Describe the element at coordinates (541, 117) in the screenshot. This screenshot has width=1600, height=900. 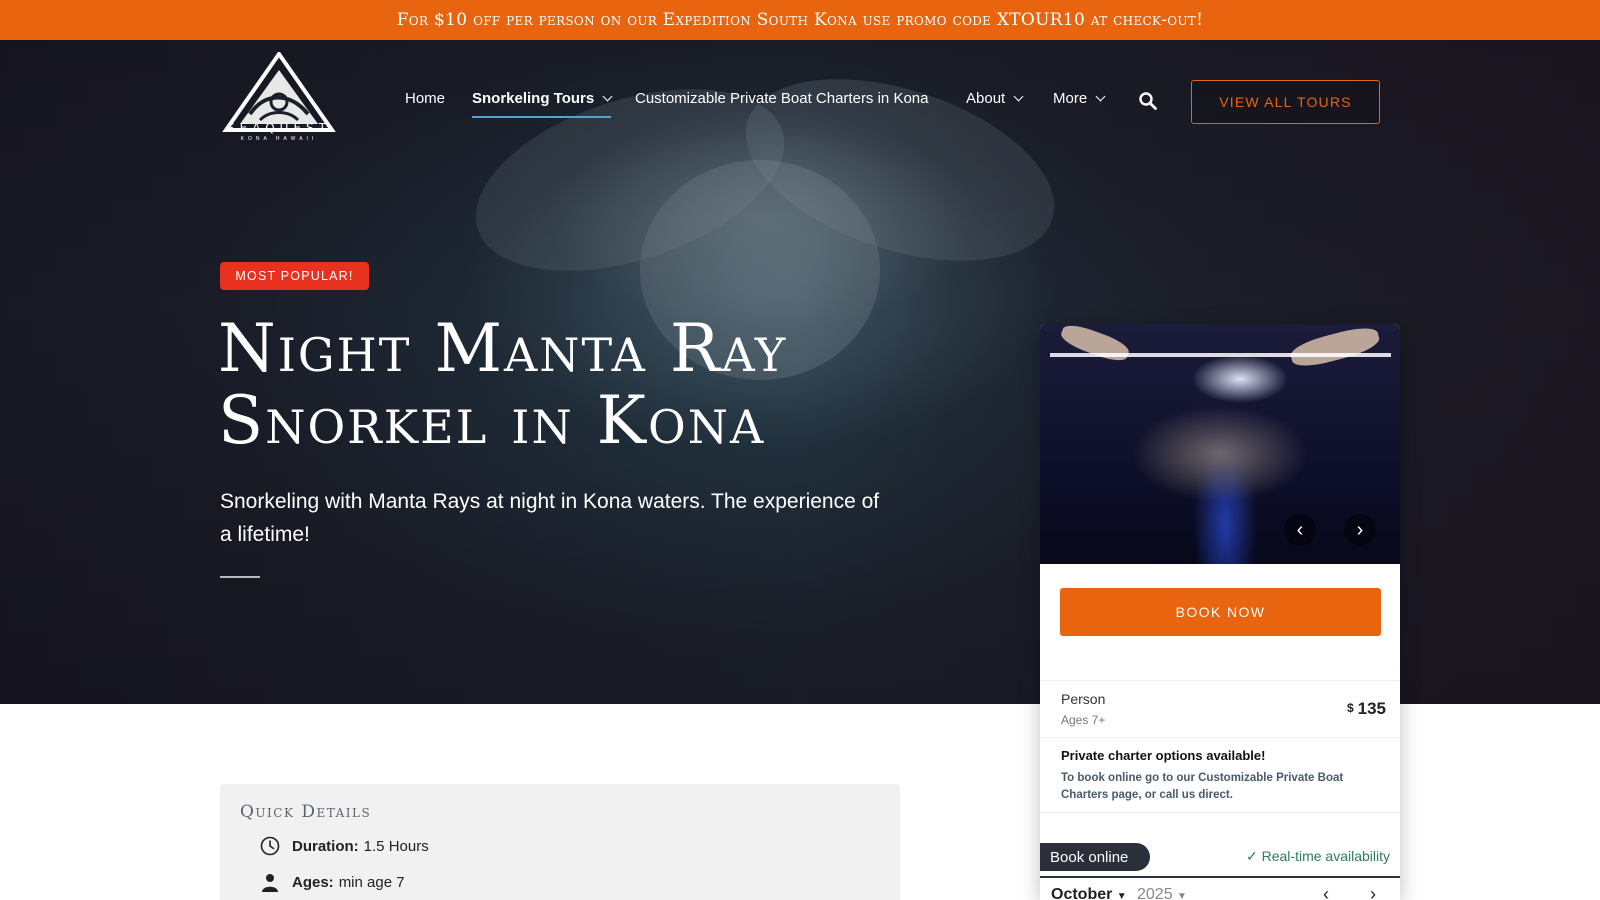
I see `nav-active-indicator` at that location.